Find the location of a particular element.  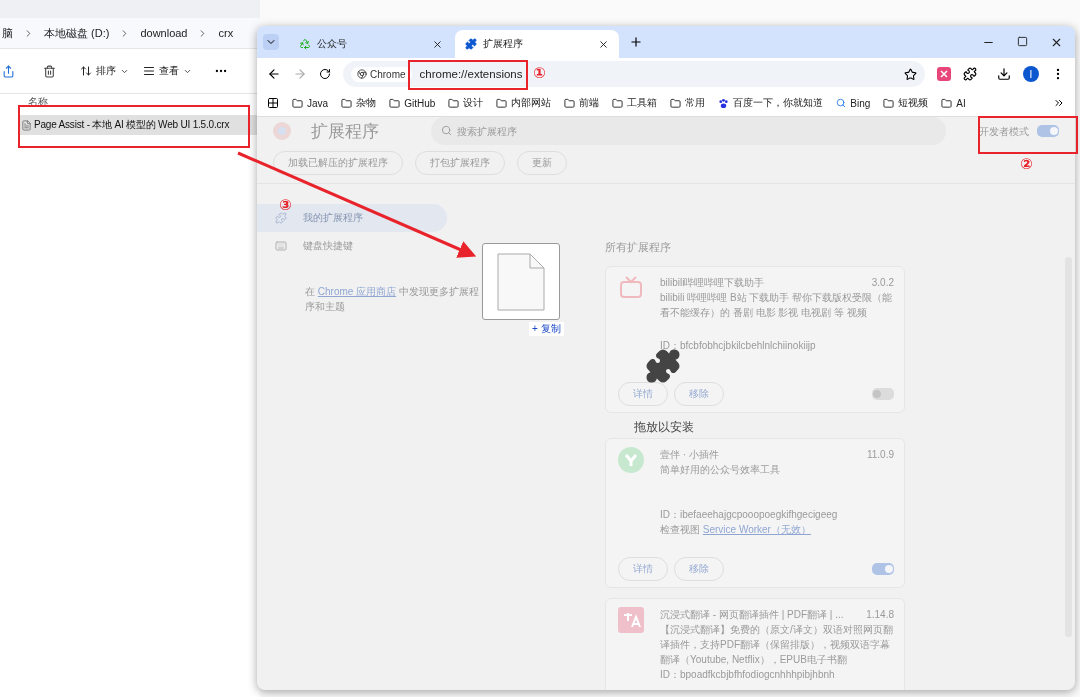

bookmark: 常用 is located at coordinates (688, 103).